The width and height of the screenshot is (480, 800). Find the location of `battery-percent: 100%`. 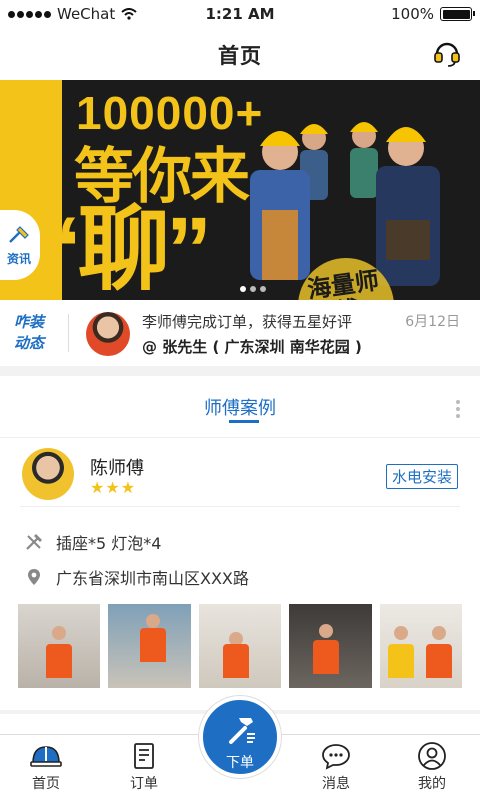

battery-percent: 100% is located at coordinates (412, 14).